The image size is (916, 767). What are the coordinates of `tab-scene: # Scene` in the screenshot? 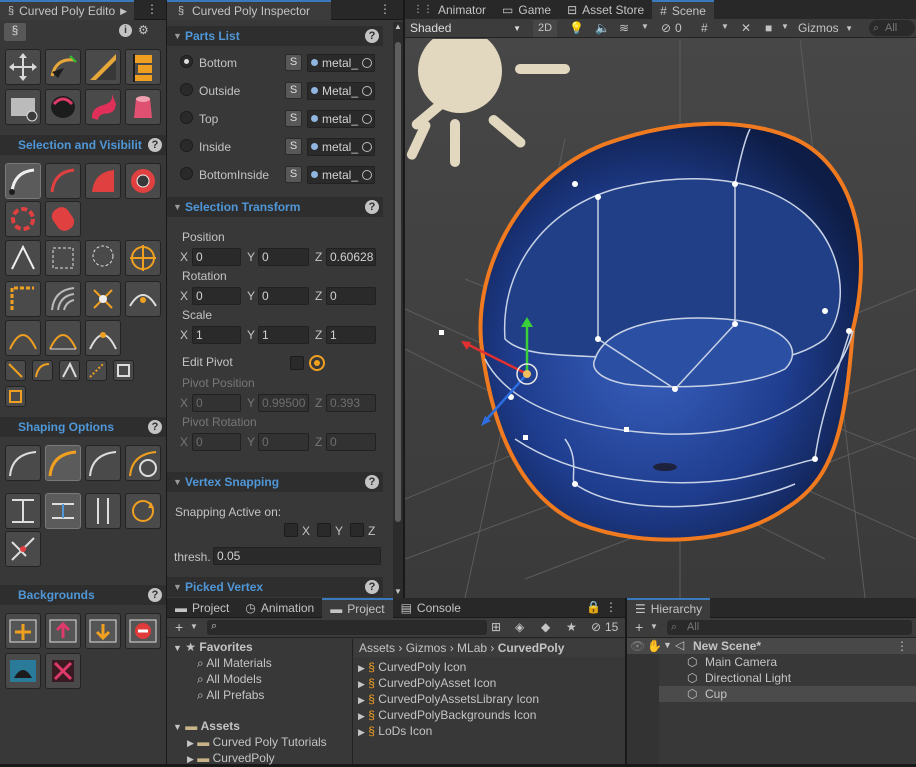 It's located at (683, 10).